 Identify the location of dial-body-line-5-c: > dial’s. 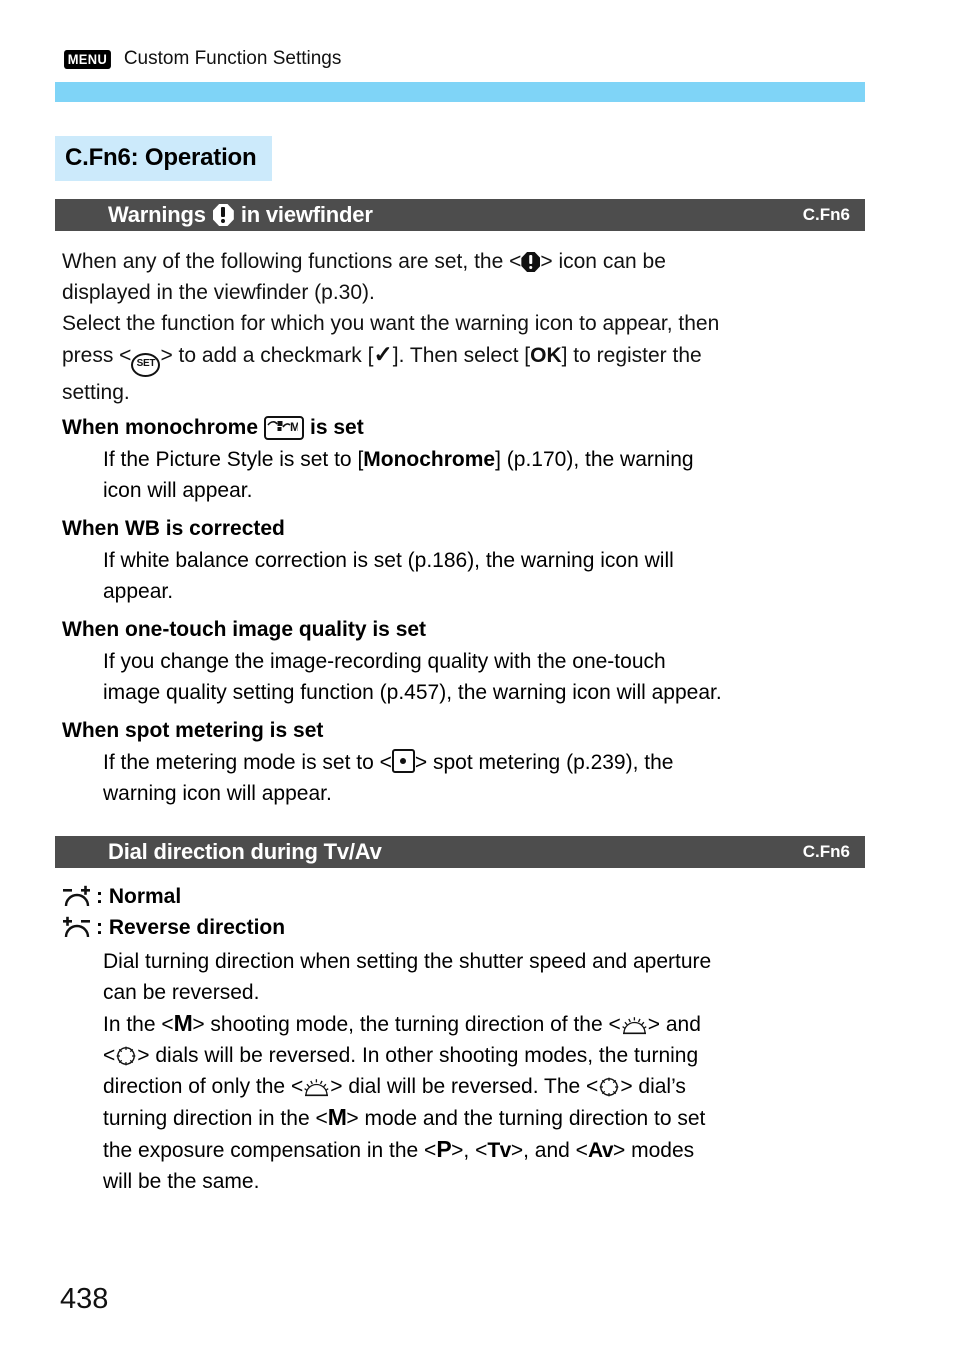
(653, 1086).